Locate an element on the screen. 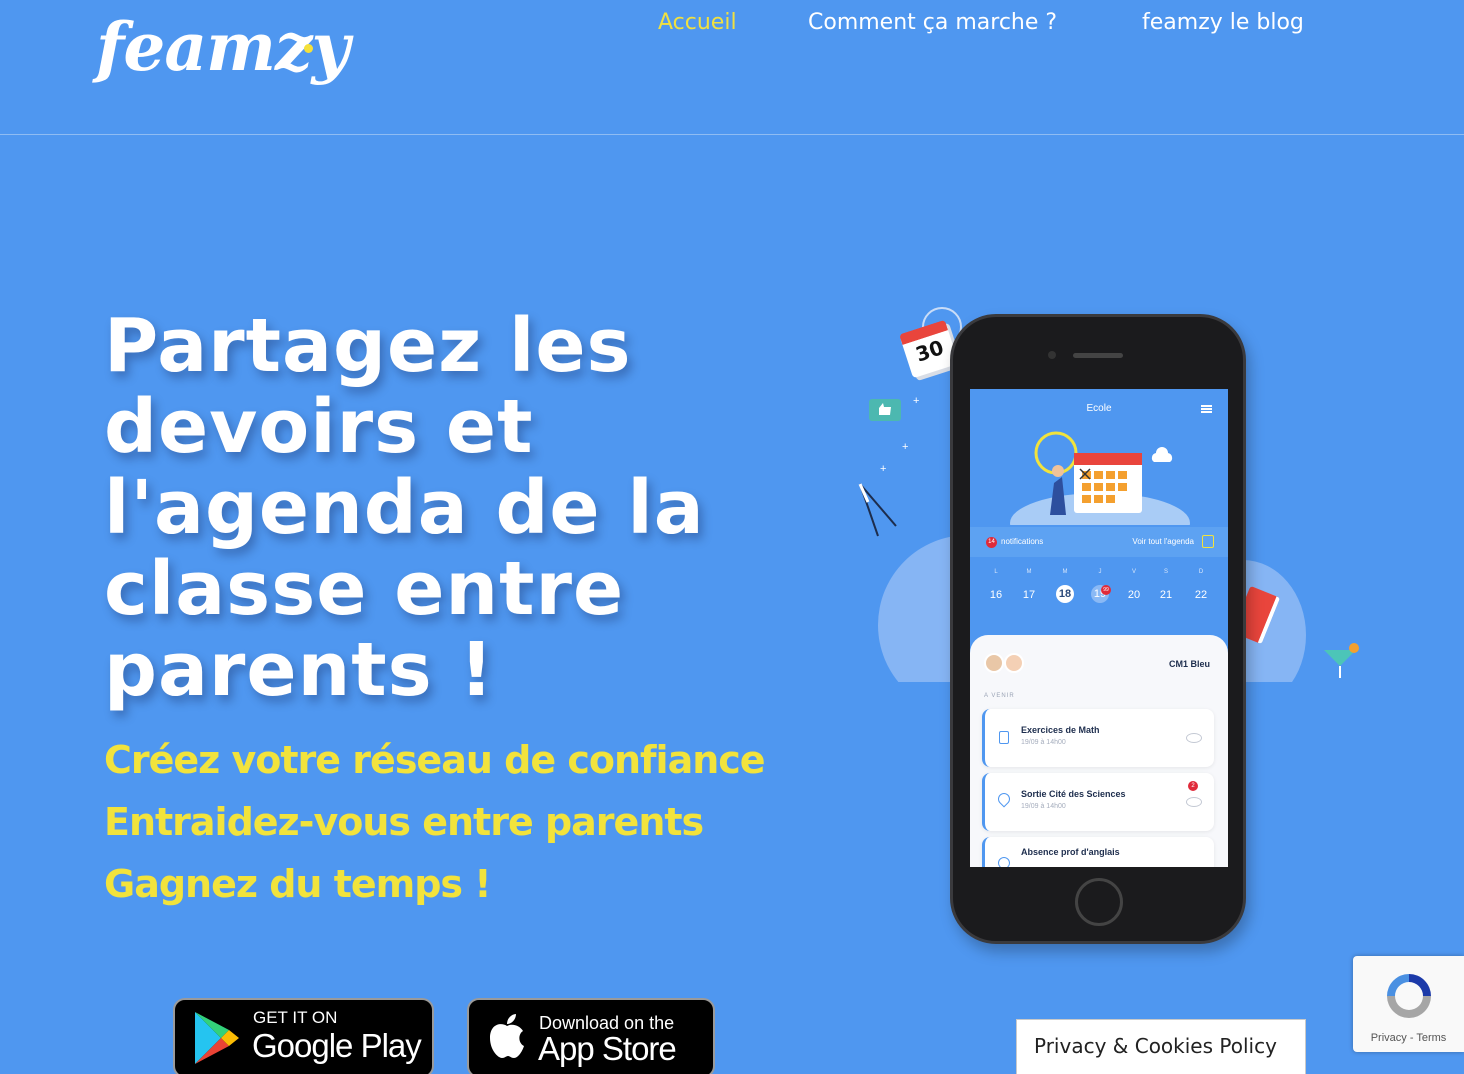 This screenshot has height=1074, width=1464. screen-title: Ecole is located at coordinates (1099, 408).